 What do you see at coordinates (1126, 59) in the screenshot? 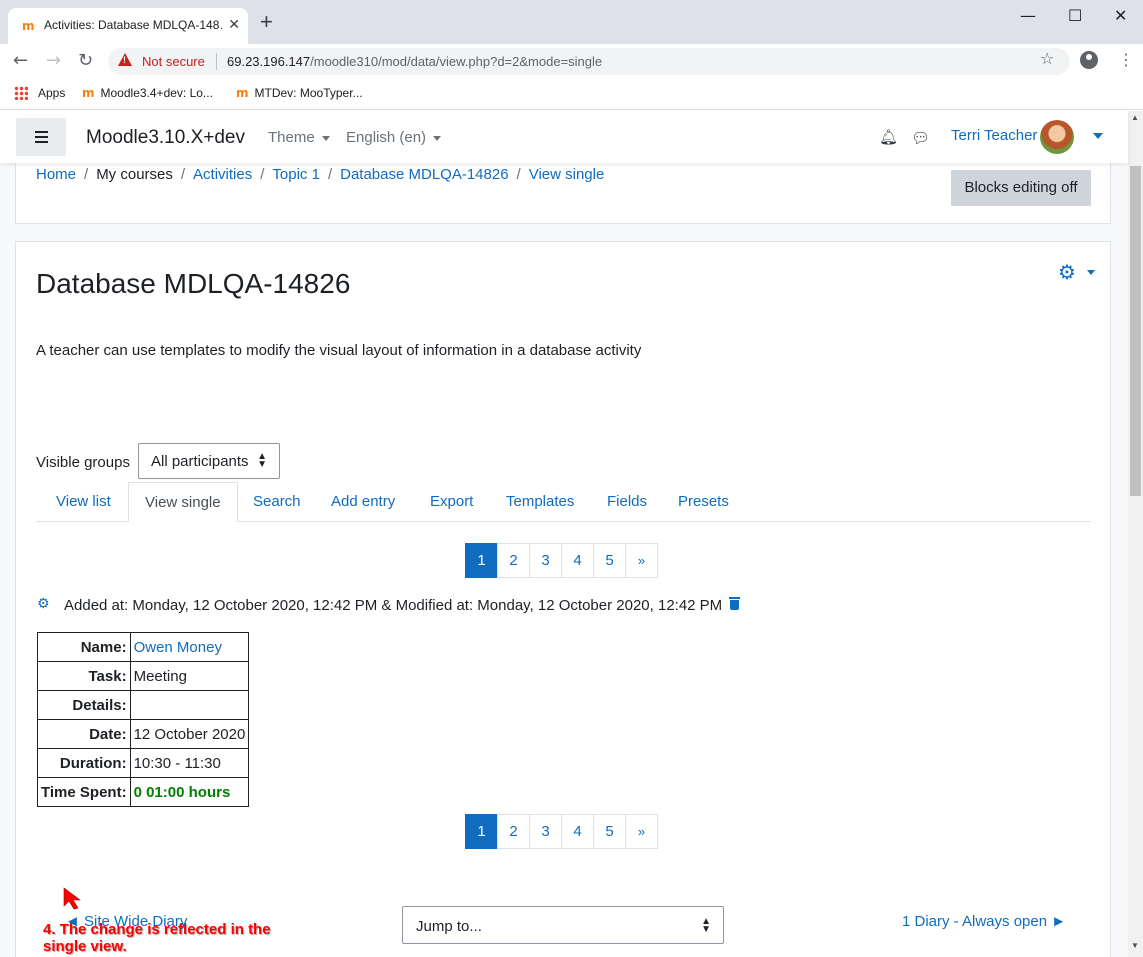
I see `browser-menu-icon: ⋮` at bounding box center [1126, 59].